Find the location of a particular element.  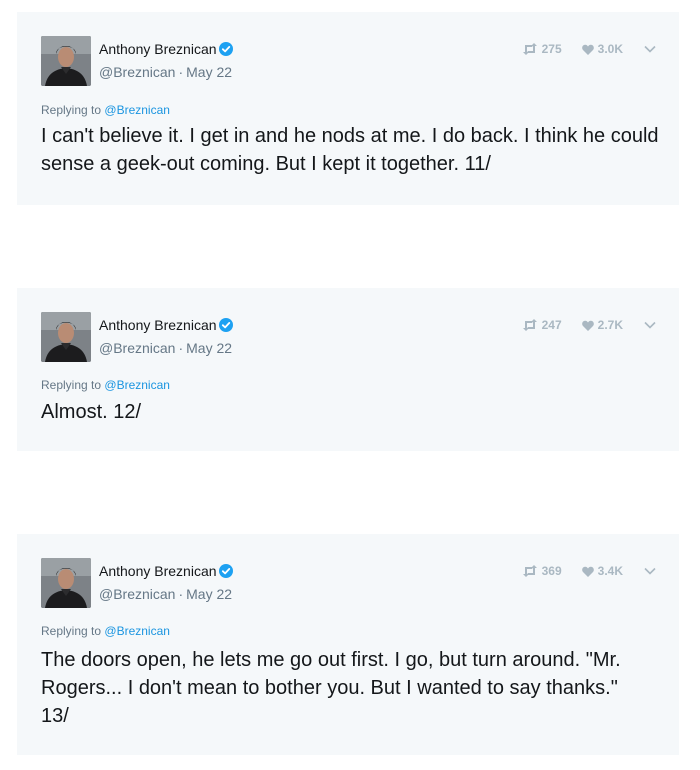

like-count: 2.7K is located at coordinates (610, 325).